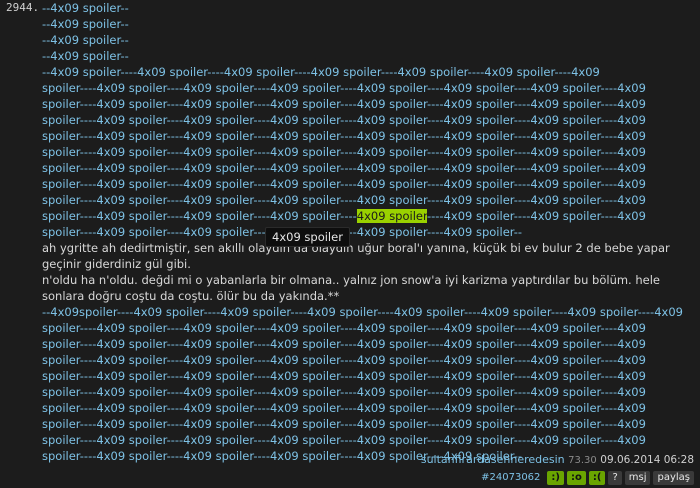 The width and height of the screenshot is (700, 488). I want to click on highlighted-spoiler-link: 4x09 spoiler, so click(391, 216).